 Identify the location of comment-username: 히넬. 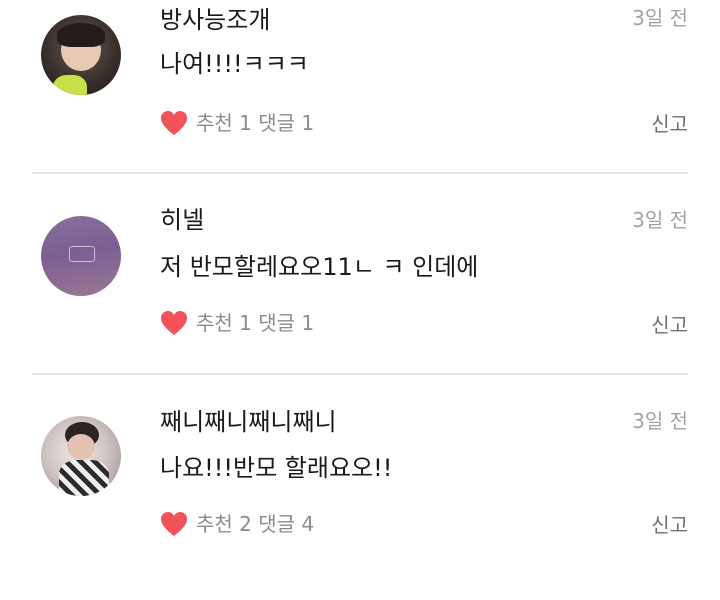
(182, 220).